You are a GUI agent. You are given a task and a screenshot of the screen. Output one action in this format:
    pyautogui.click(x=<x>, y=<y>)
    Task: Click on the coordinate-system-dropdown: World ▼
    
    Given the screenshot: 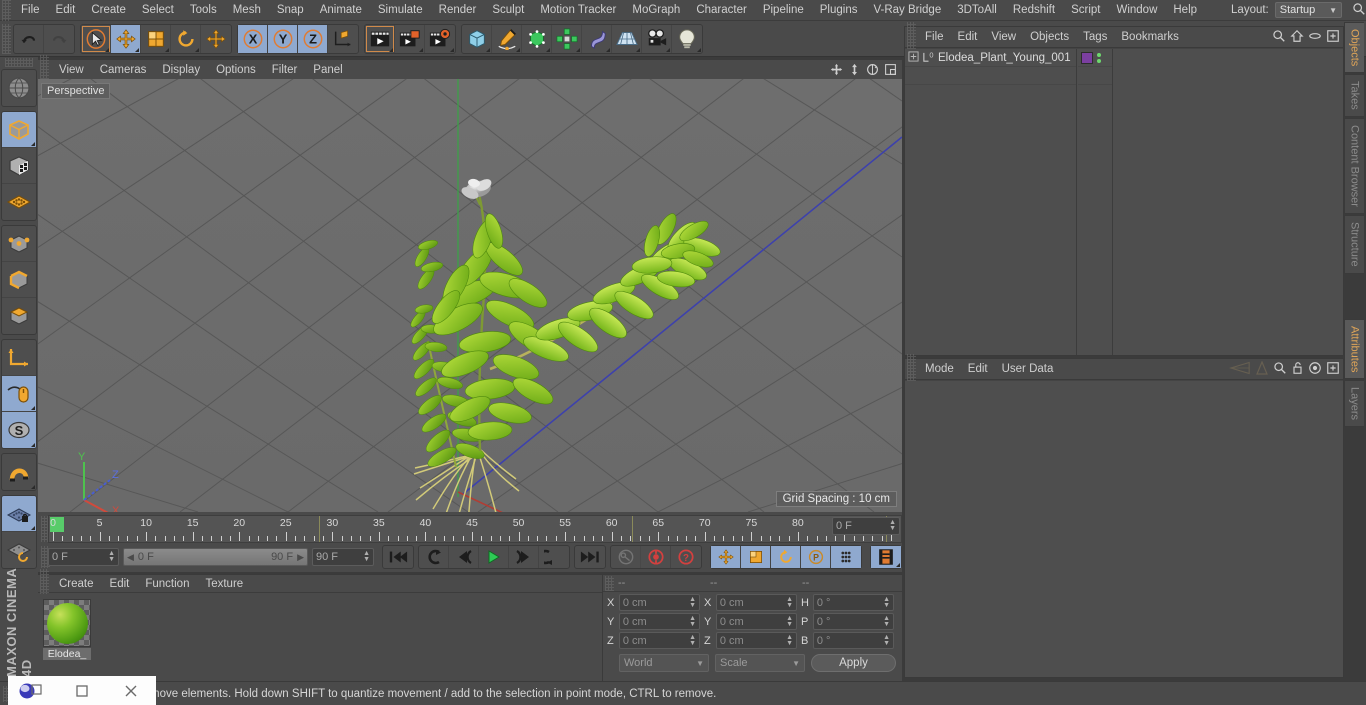 What is the action you would take?
    pyautogui.click(x=664, y=663)
    